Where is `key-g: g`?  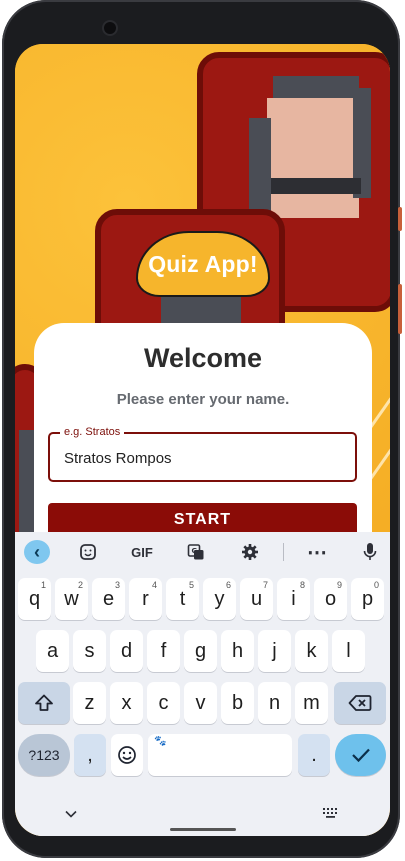
key-g: g is located at coordinates (200, 651).